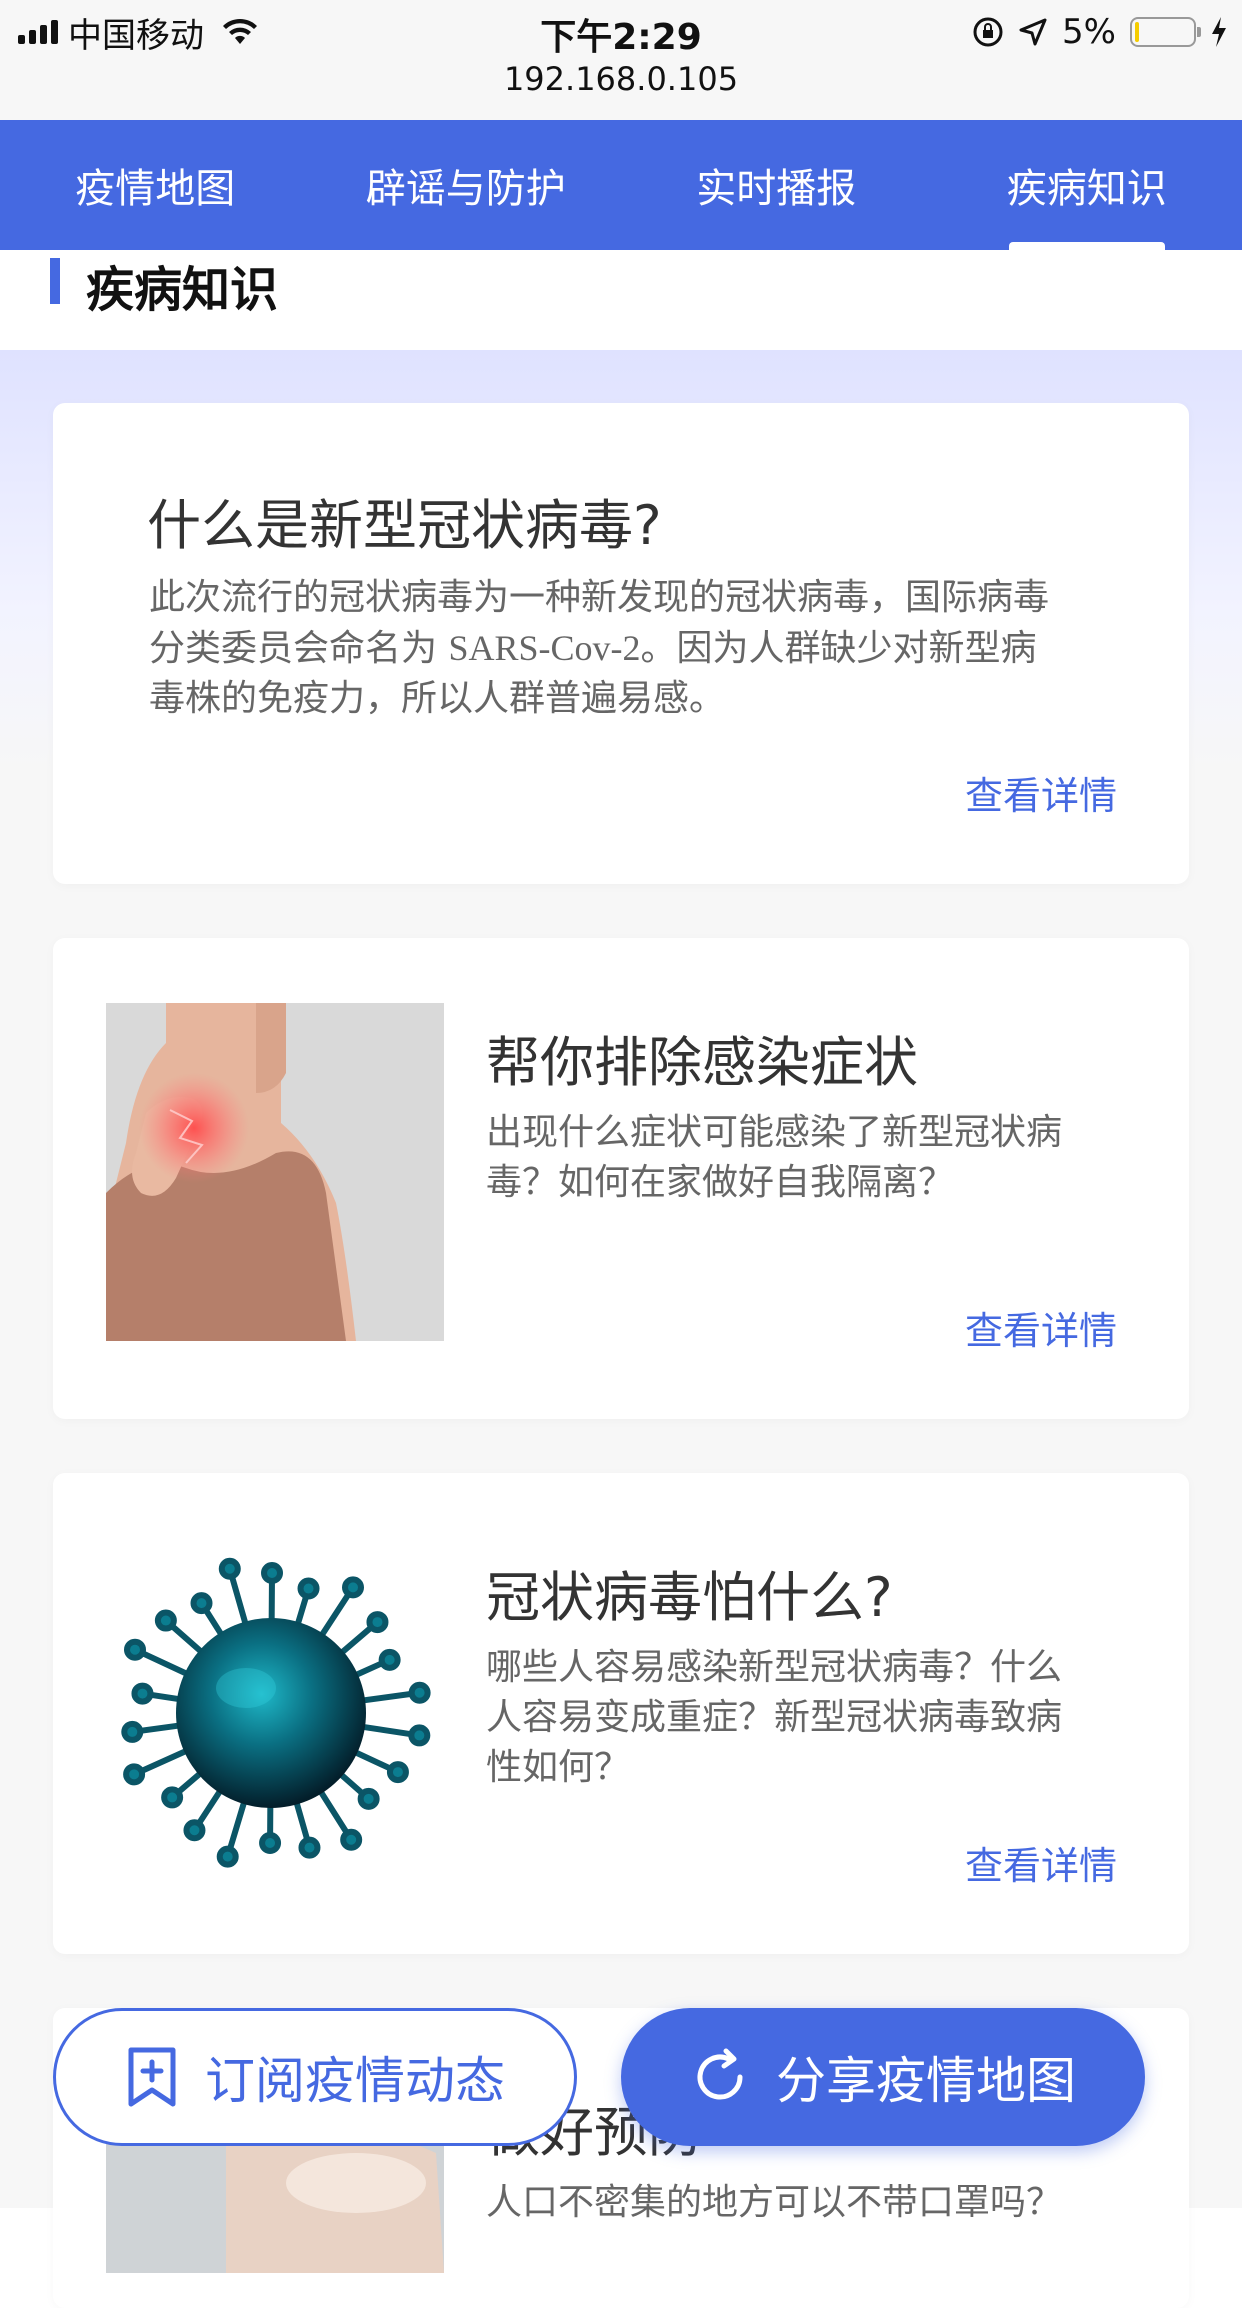 Image resolution: width=1242 pixels, height=2308 pixels. I want to click on share-map-button: 分享疫情地图, so click(883, 2077).